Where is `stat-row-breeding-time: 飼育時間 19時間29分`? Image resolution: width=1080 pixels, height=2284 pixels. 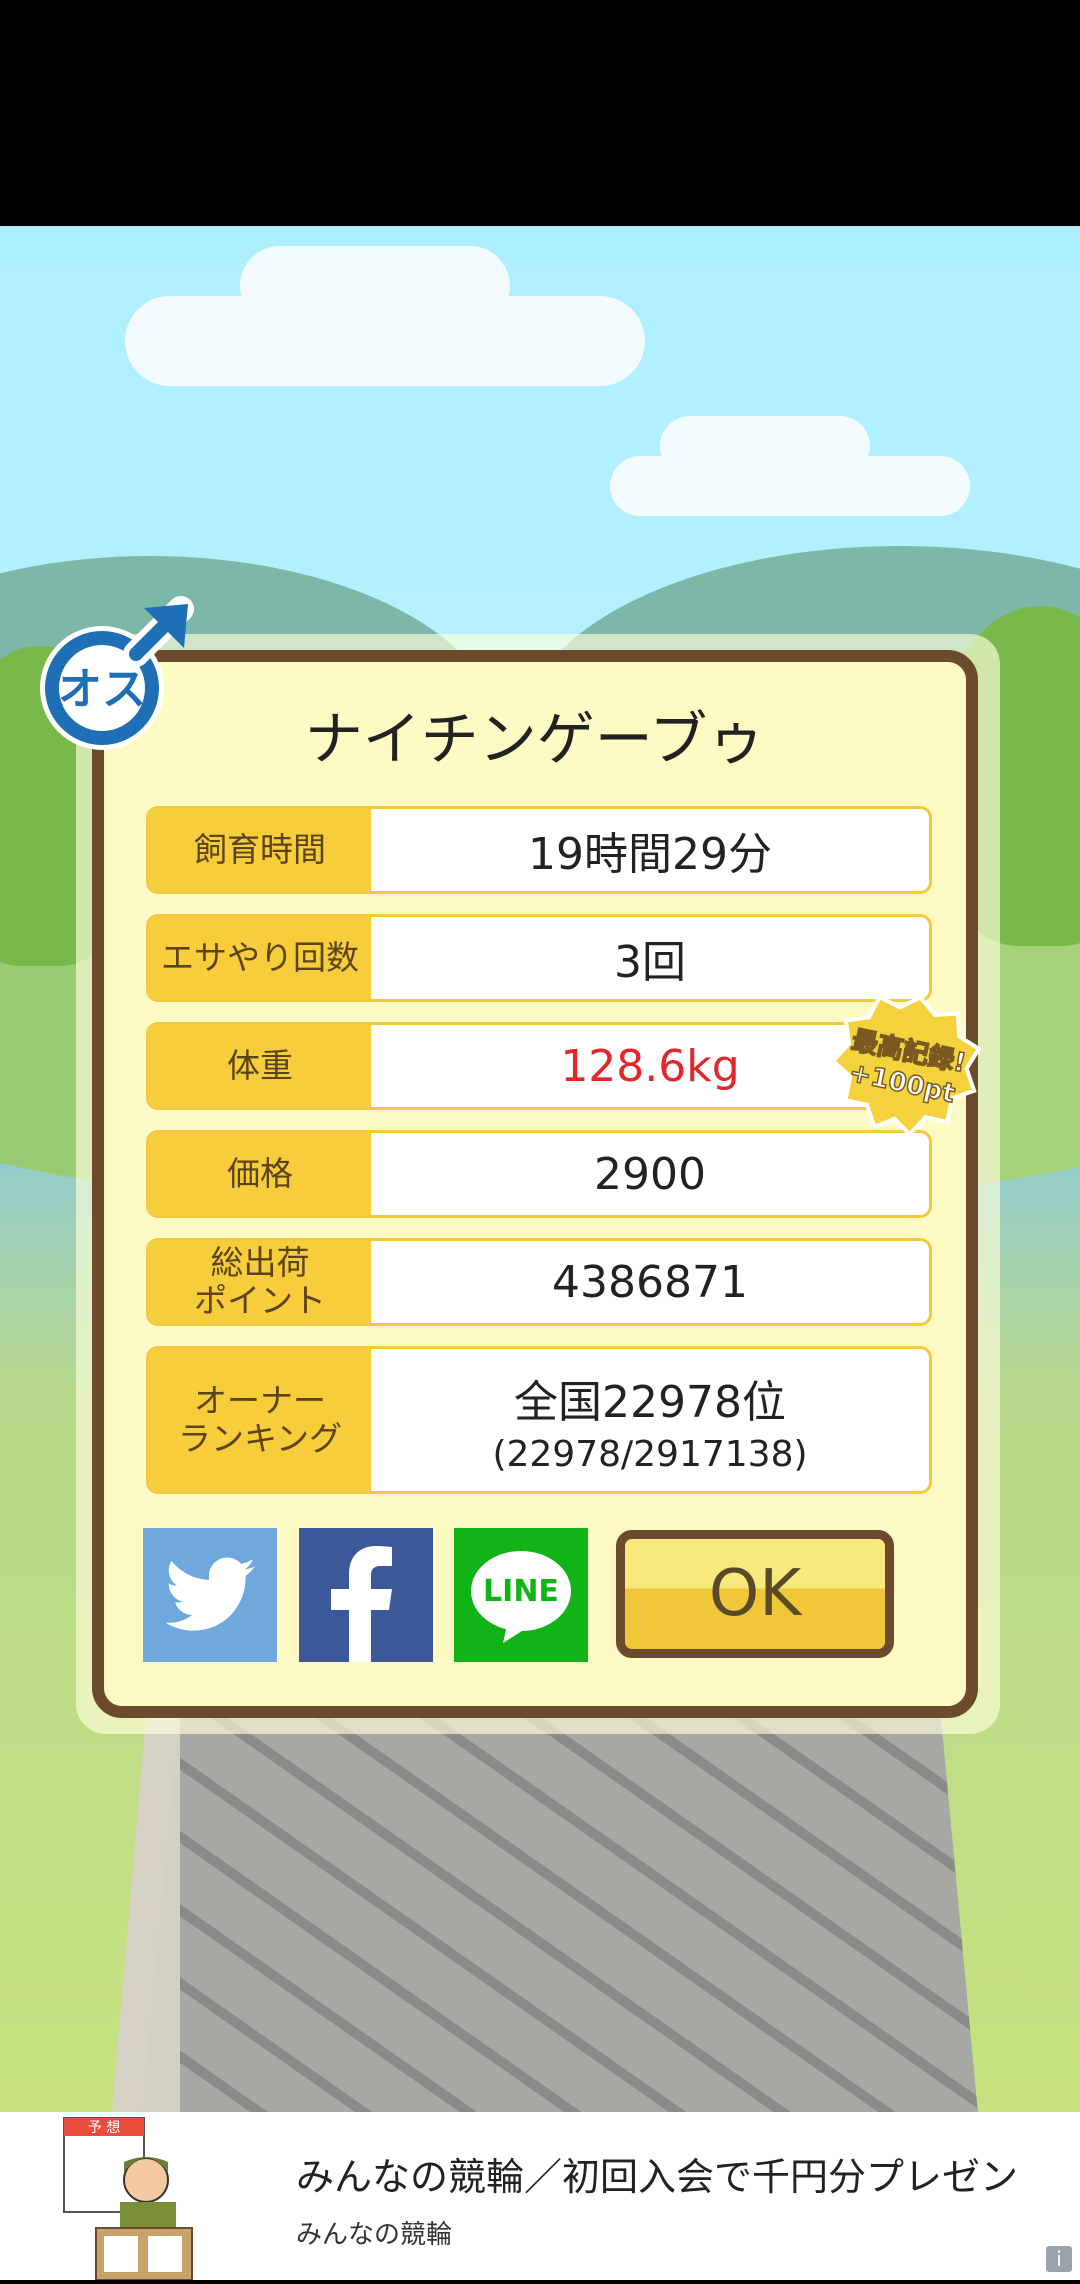 stat-row-breeding-time: 飼育時間 19時間29分 is located at coordinates (539, 850).